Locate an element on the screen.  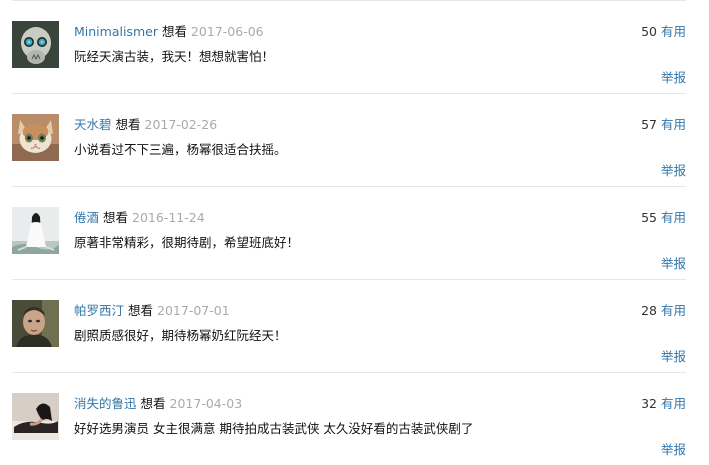
username-link: 天水碧 is located at coordinates (93, 124).